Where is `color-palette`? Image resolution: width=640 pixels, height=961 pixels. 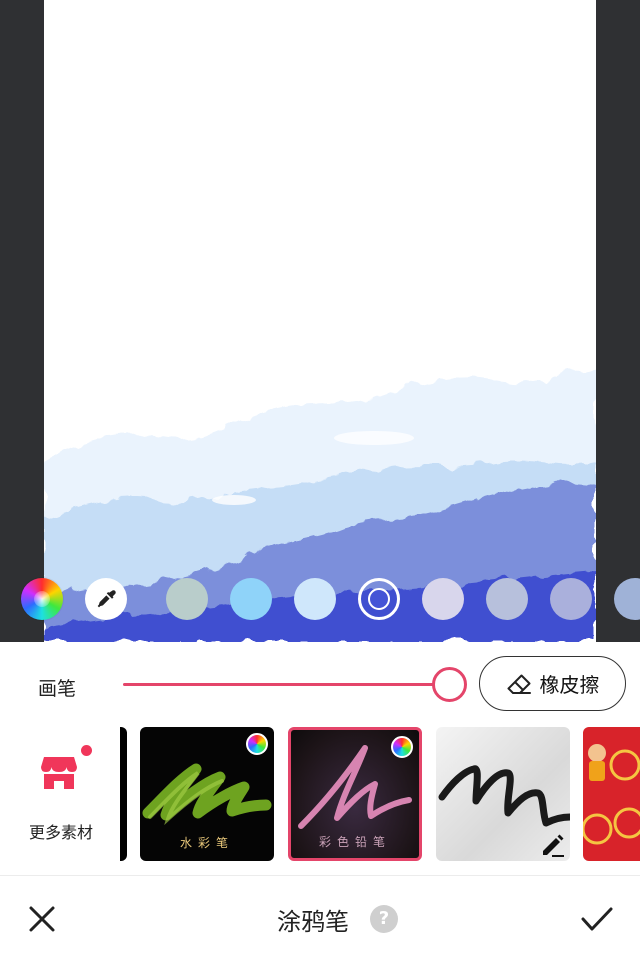 color-palette is located at coordinates (320, 600).